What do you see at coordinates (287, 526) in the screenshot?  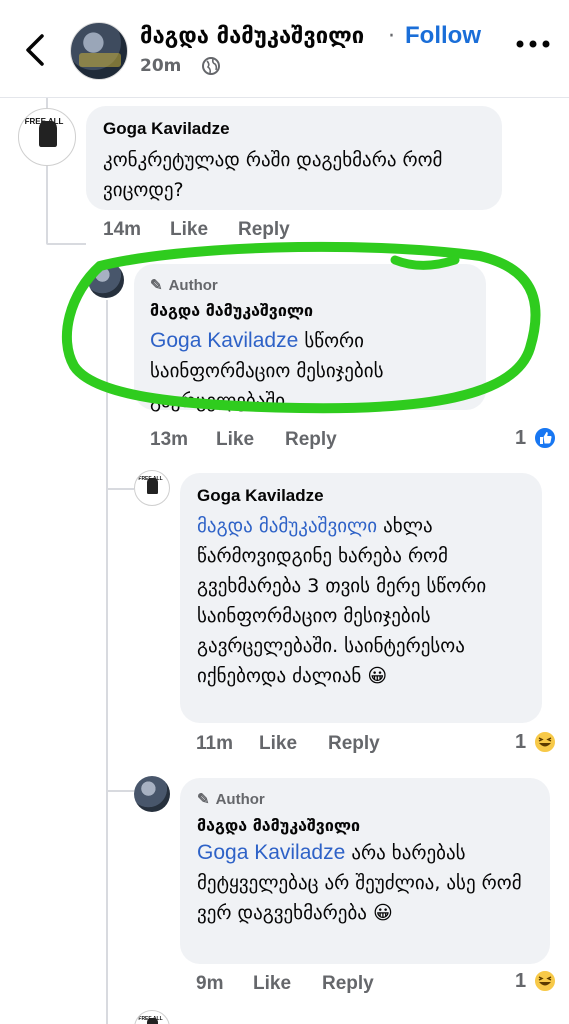 I see `mention-link: მაგდა მამუკაშვილი` at bounding box center [287, 526].